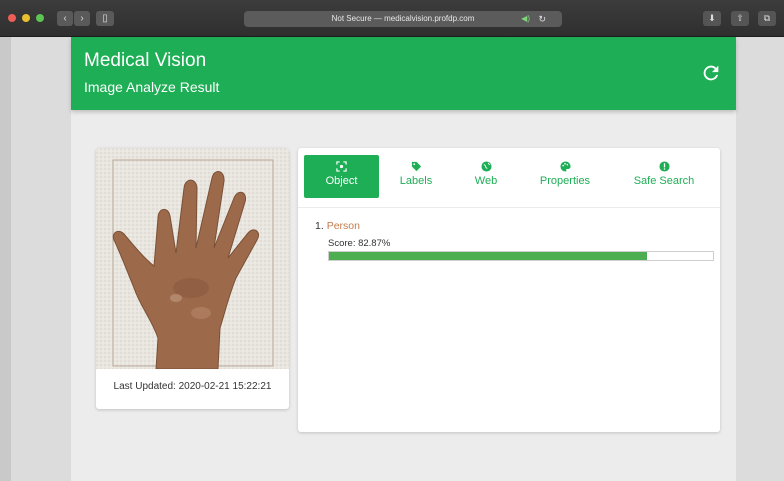  What do you see at coordinates (542, 19) in the screenshot?
I see `reload-icon: ↻` at bounding box center [542, 19].